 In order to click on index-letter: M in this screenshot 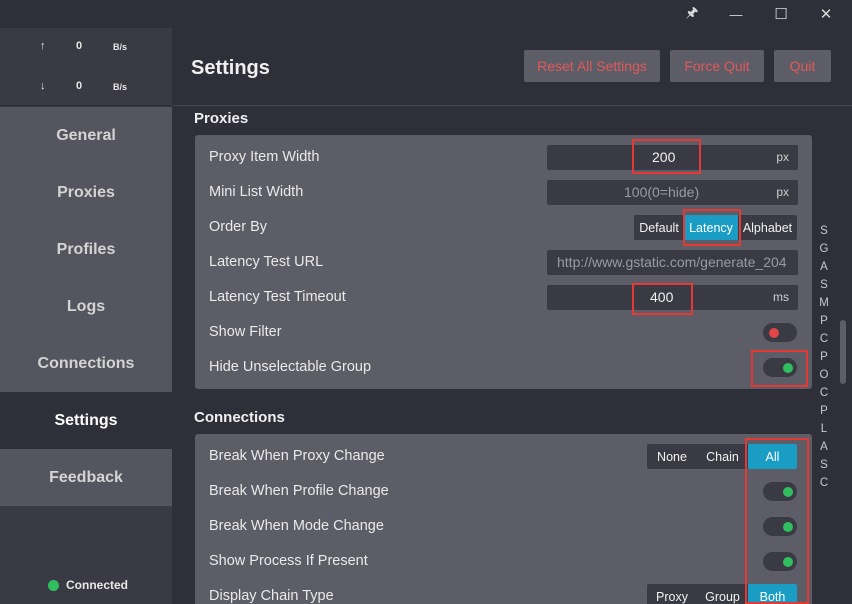, I will do `click(824, 303)`.